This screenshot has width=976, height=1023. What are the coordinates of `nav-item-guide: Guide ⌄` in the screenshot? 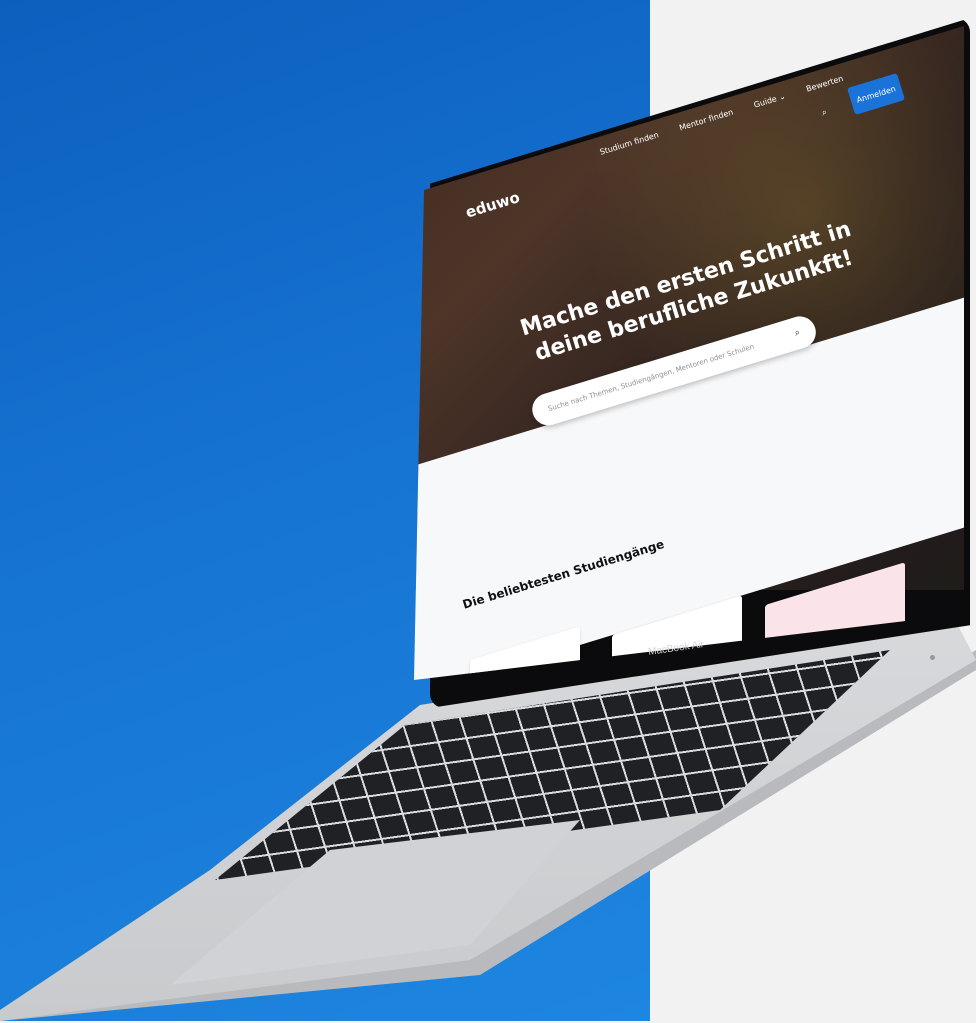 It's located at (770, 101).